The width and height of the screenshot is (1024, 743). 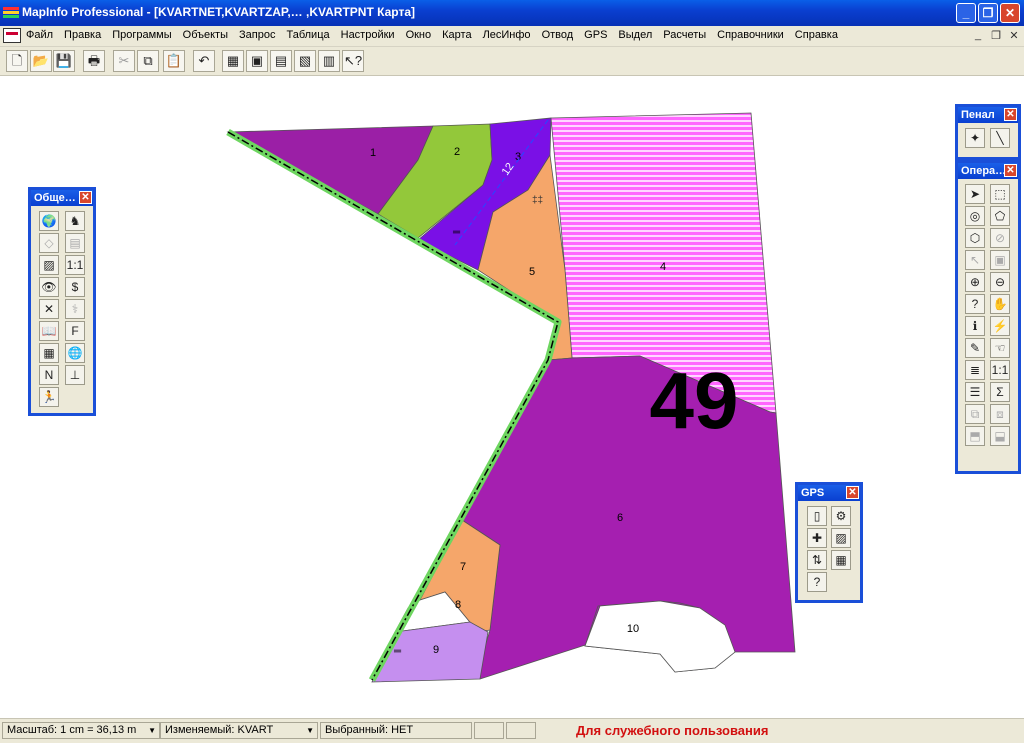 I want to click on gps-palette: GPS ✕ ▯ ⚙ ✚ ▨ ⇅ ▦?, so click(x=829, y=542).